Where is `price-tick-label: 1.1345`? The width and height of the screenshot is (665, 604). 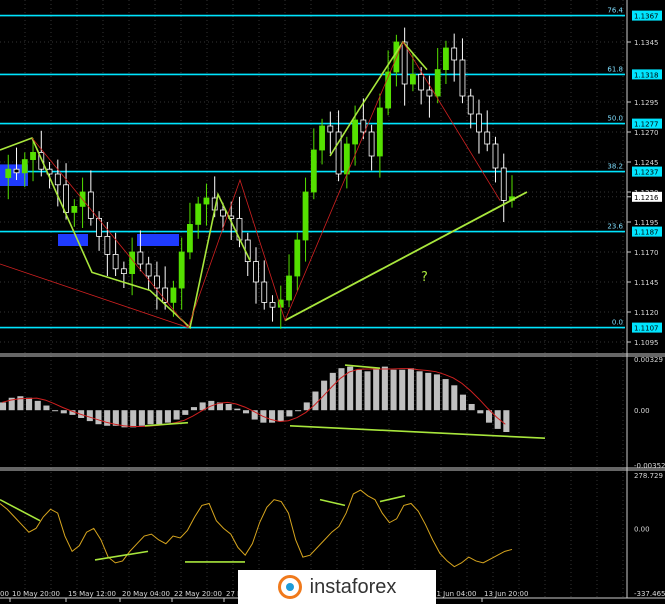
price-tick-label: 1.1345 is located at coordinates (646, 43).